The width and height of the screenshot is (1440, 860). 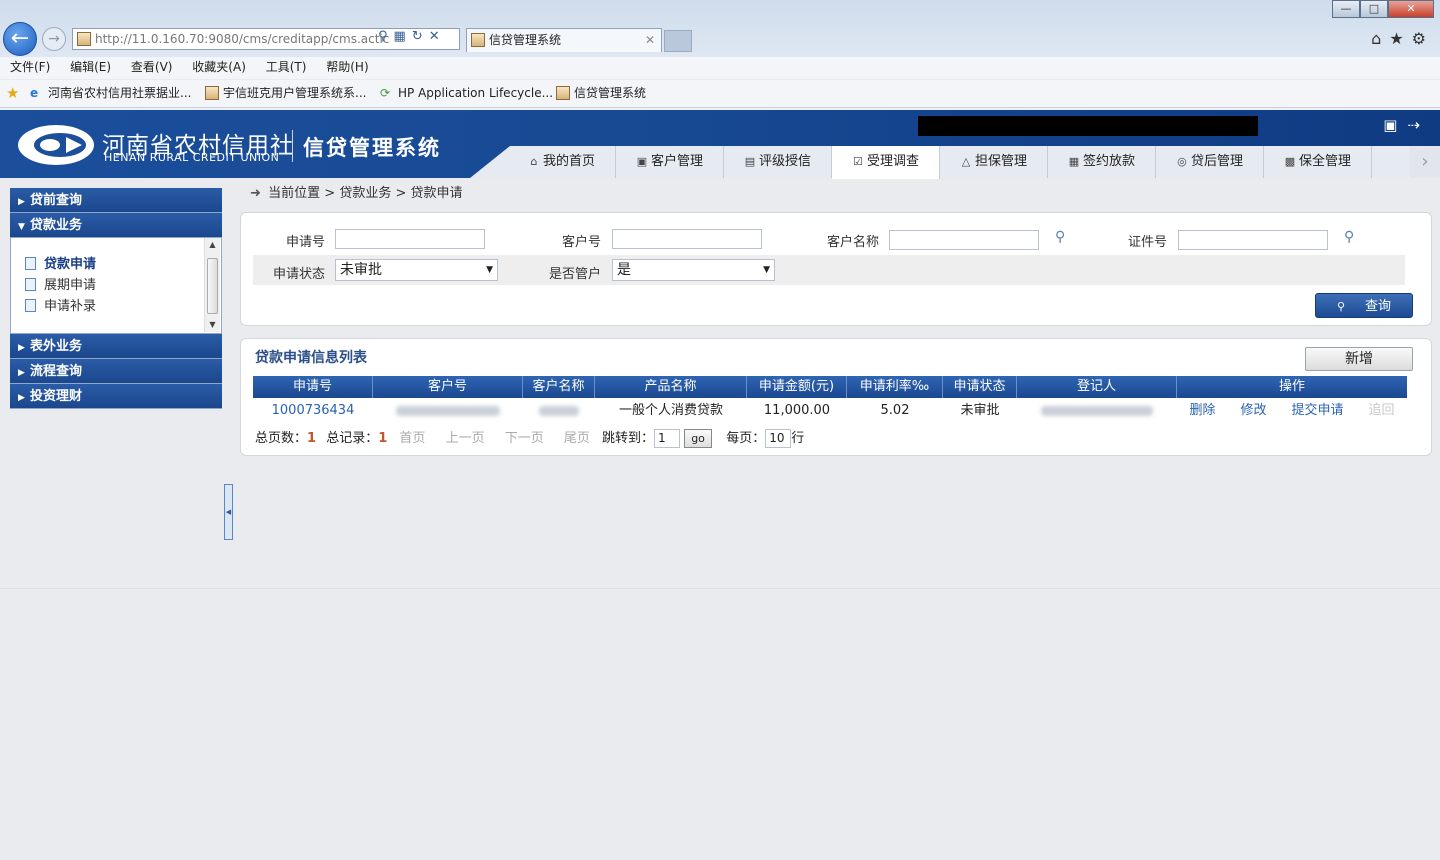 What do you see at coordinates (1423, 38) in the screenshot?
I see `settings-gear-icon: ⚙` at bounding box center [1423, 38].